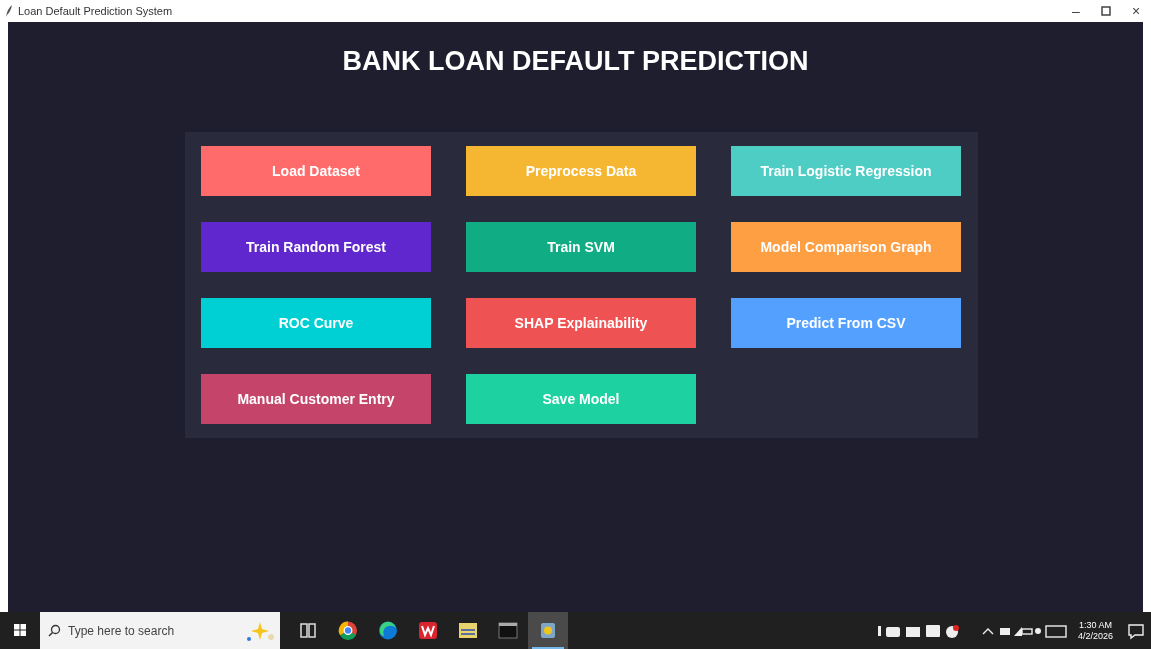 Image resolution: width=1151 pixels, height=649 pixels. I want to click on clock-date: 4/2/2026, so click(1095, 636).